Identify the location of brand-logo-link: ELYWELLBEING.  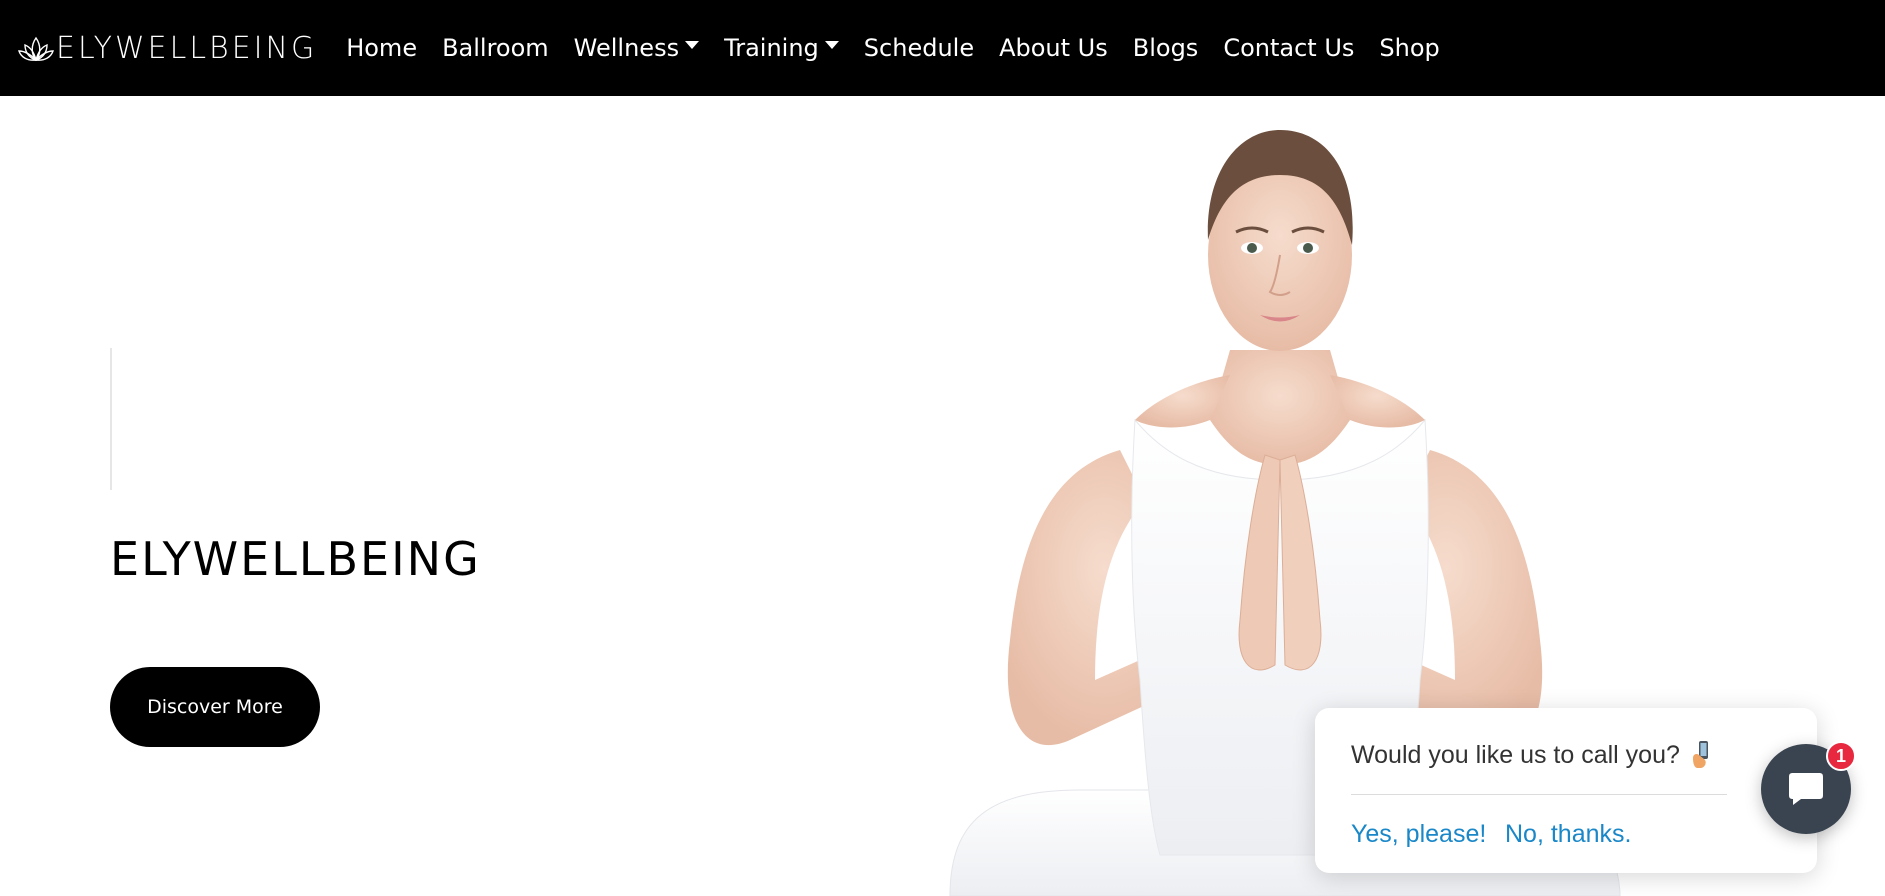
(167, 48).